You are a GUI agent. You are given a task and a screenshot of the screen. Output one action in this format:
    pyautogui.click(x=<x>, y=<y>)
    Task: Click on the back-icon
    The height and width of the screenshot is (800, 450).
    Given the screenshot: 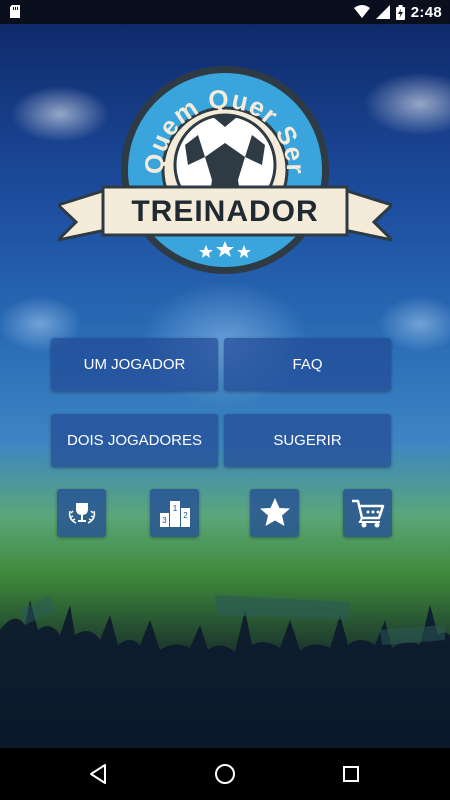 What is the action you would take?
    pyautogui.click(x=98, y=774)
    